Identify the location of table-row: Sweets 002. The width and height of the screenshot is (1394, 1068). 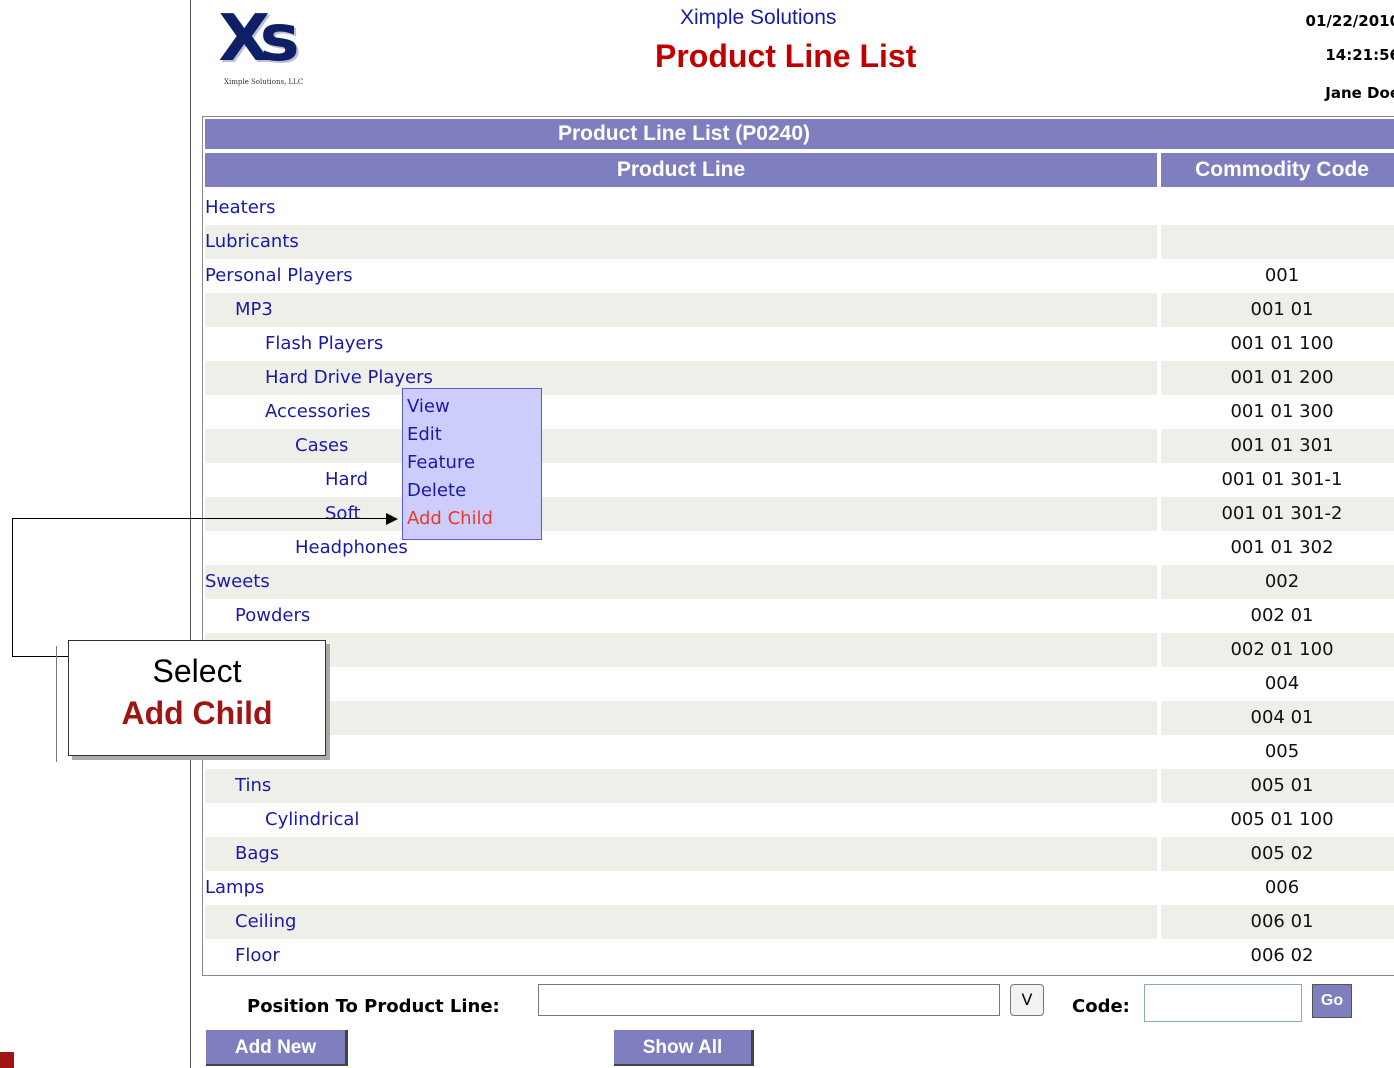
(799, 582).